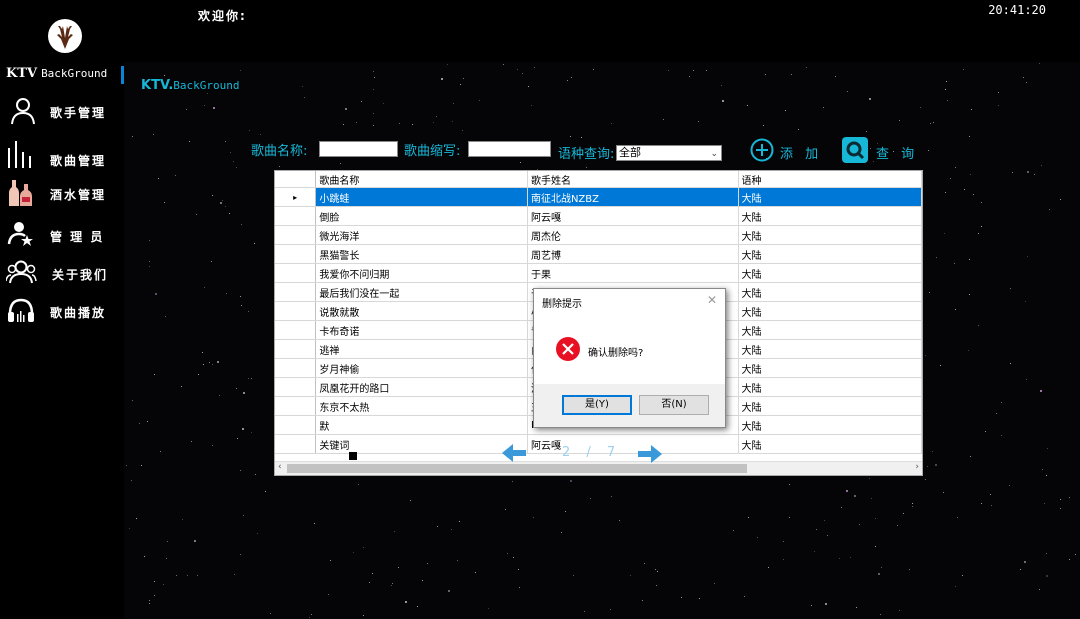 The width and height of the screenshot is (1080, 619). I want to click on sidebar-item-admin: 管 理 员, so click(60, 235).